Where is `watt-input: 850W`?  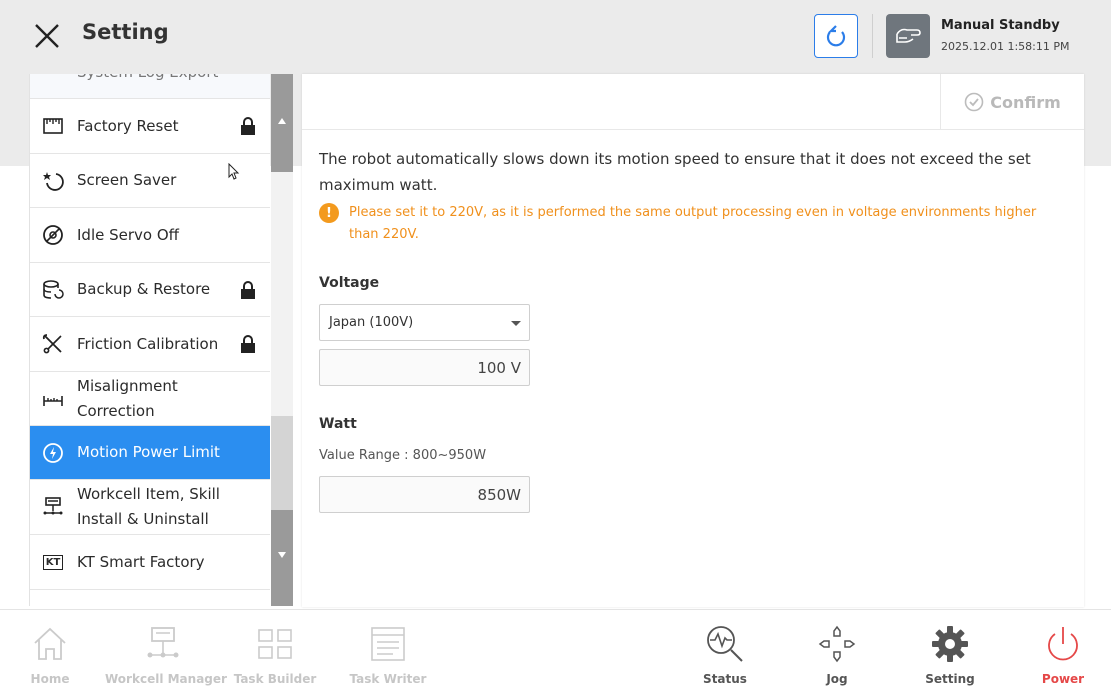 watt-input: 850W is located at coordinates (424, 494).